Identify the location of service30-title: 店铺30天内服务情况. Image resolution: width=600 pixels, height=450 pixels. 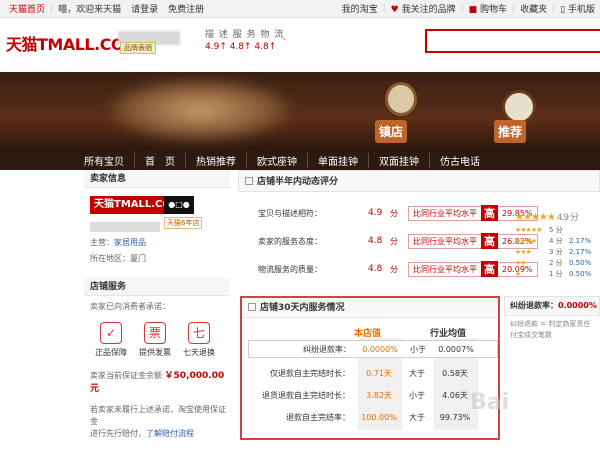
(370, 308).